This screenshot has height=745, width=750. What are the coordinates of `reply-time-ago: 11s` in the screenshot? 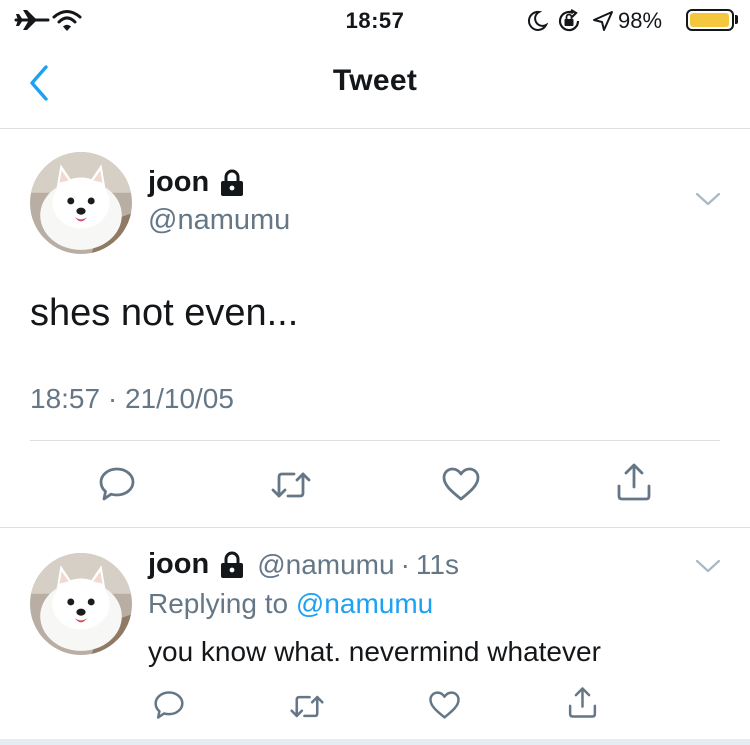 It's located at (437, 564).